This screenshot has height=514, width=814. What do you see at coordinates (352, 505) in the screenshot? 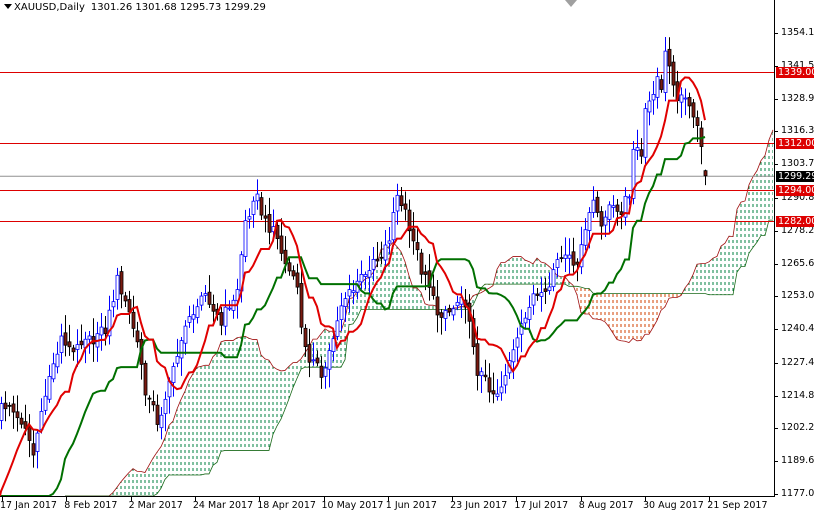
I see `date-tick-label: 10 May 2017` at bounding box center [352, 505].